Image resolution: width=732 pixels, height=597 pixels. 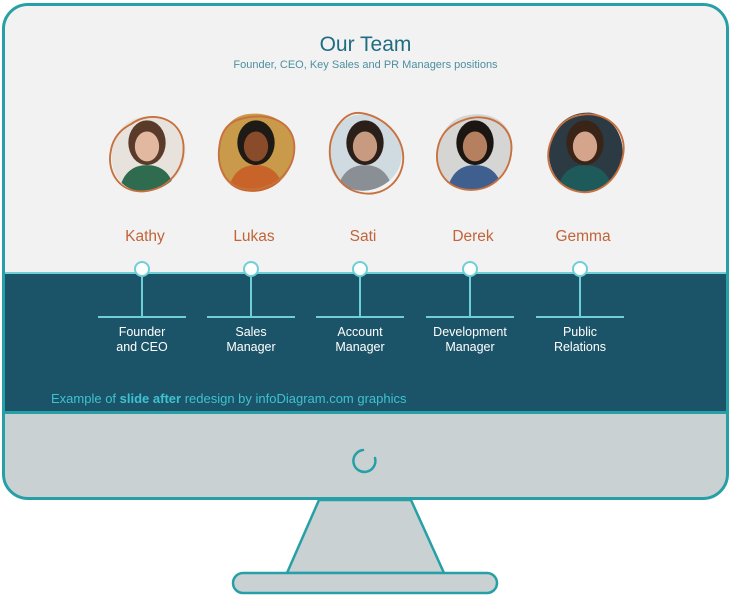 I want to click on footer-suffix: redesign by infoDiagram.com graphics, so click(x=294, y=398).